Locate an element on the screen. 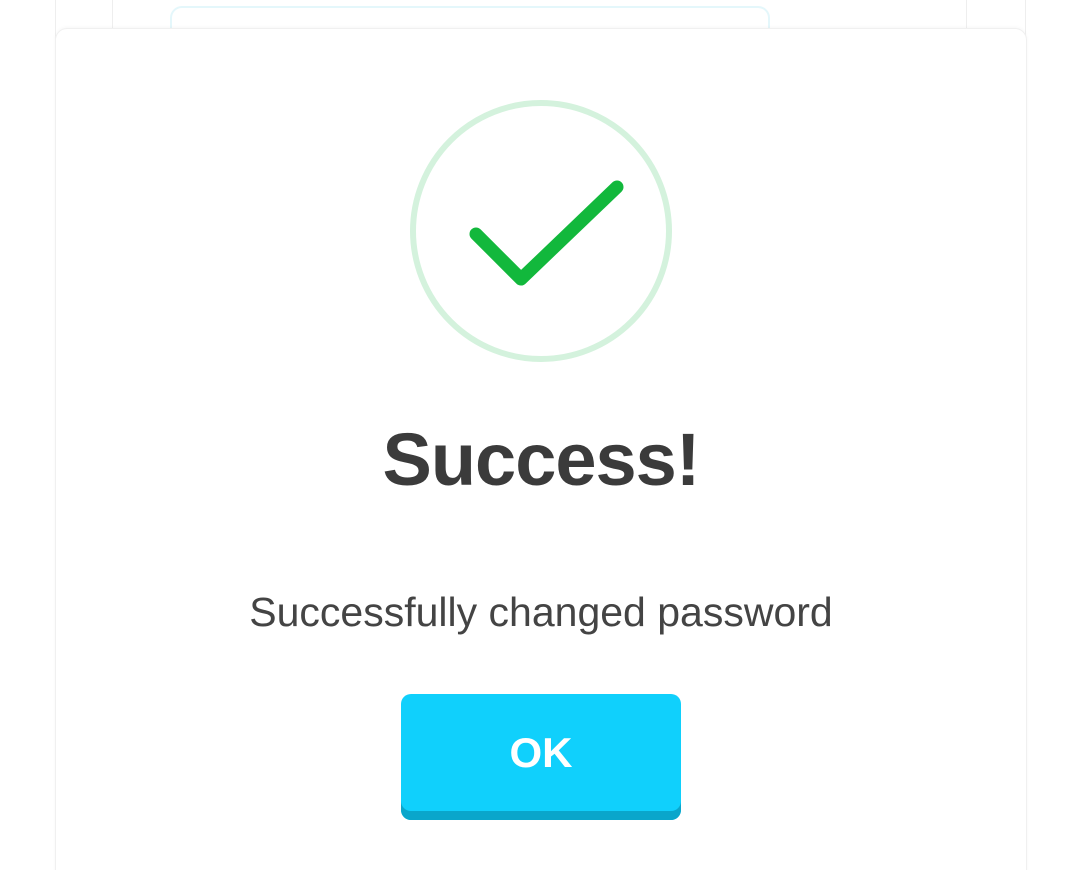  ok-button: OK is located at coordinates (541, 757).